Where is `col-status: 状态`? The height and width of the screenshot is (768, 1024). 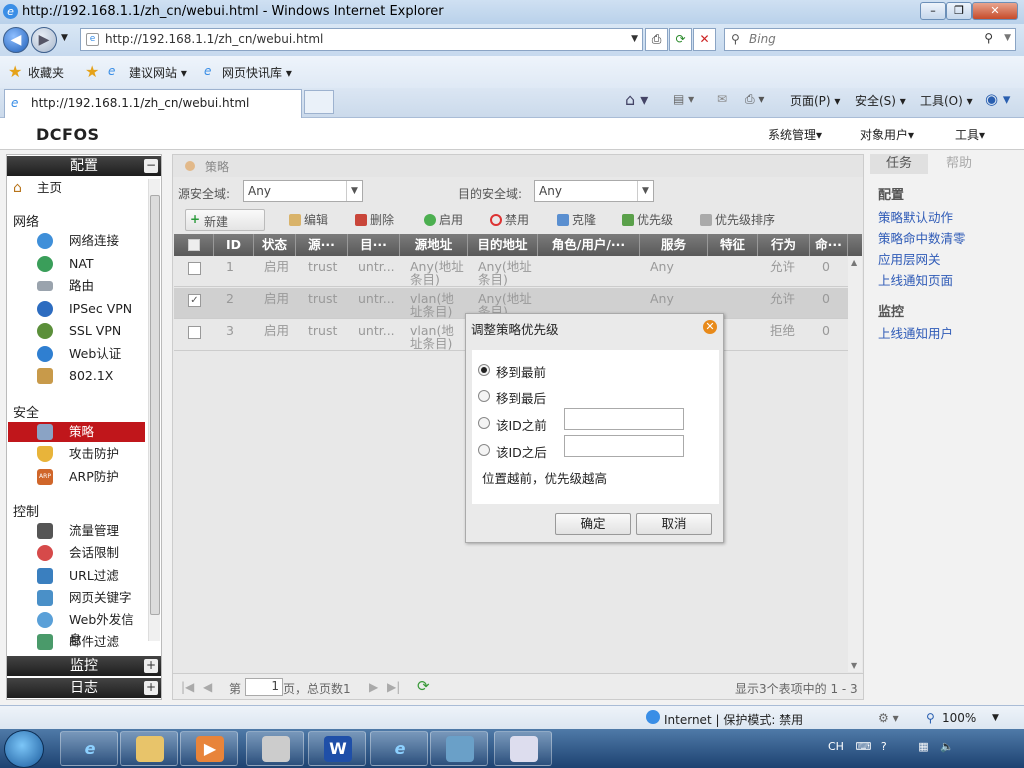 col-status: 状态 is located at coordinates (275, 245).